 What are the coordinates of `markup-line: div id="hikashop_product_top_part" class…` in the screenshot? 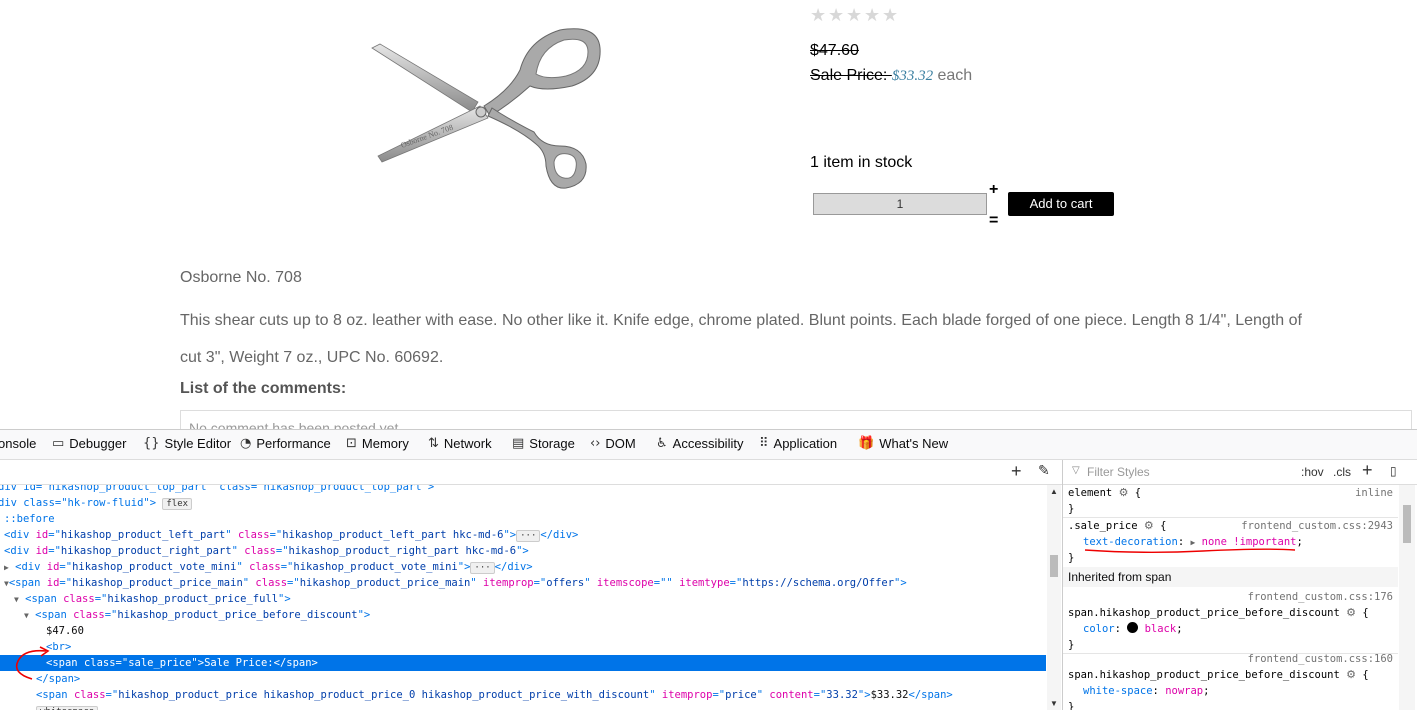 It's located at (217, 490).